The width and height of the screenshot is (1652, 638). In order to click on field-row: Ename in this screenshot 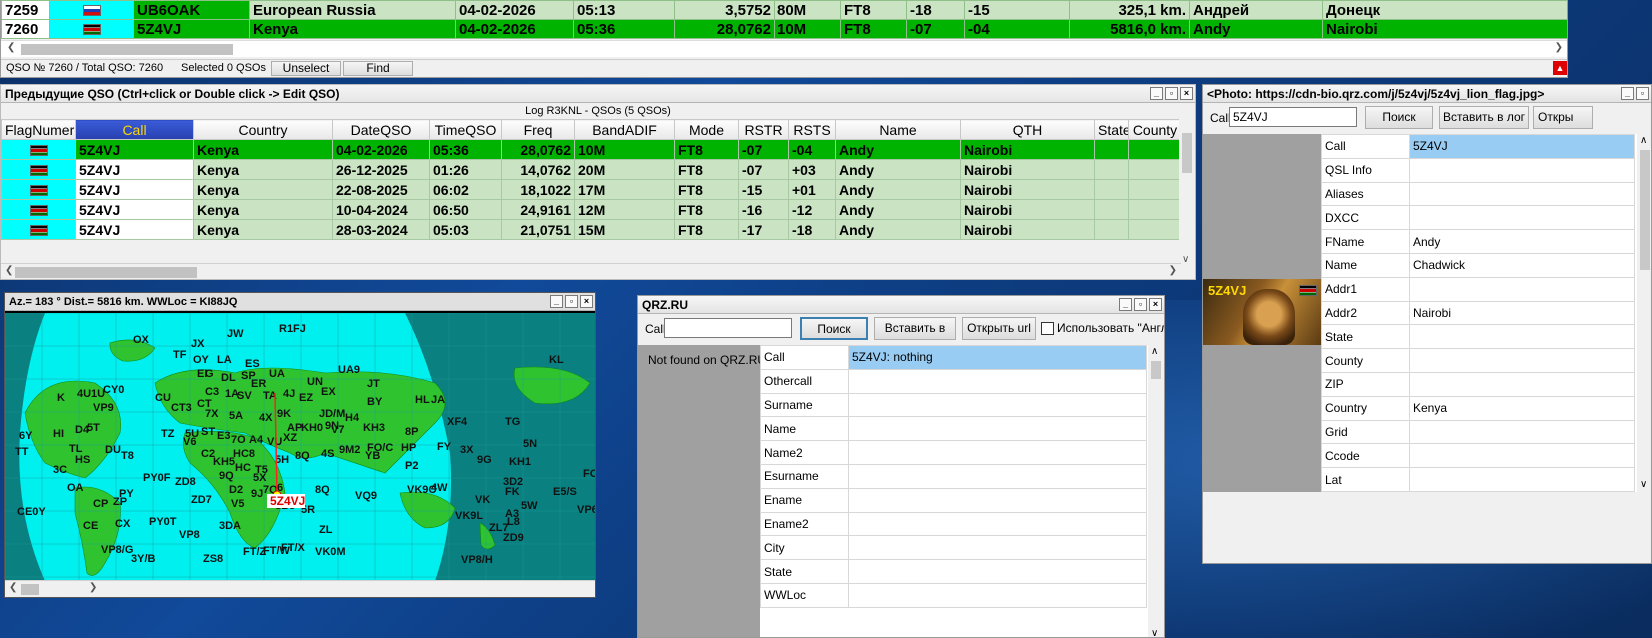, I will do `click(953, 500)`.